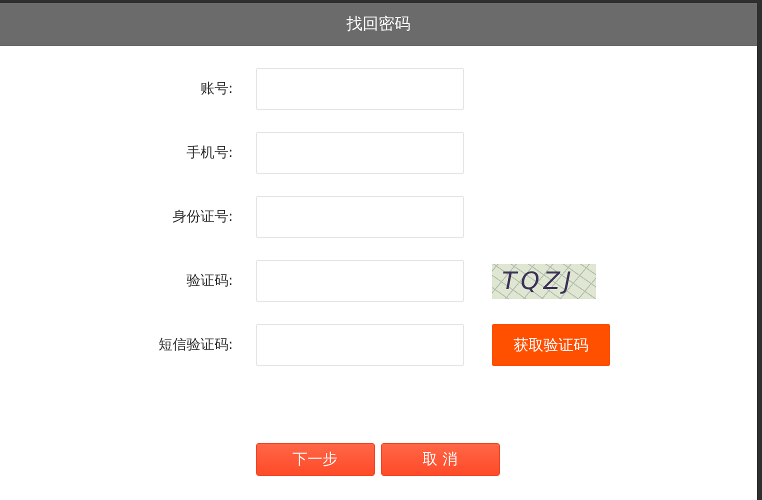 This screenshot has width=762, height=500. What do you see at coordinates (551, 345) in the screenshot?
I see `get-code-button: 获取验证码` at bounding box center [551, 345].